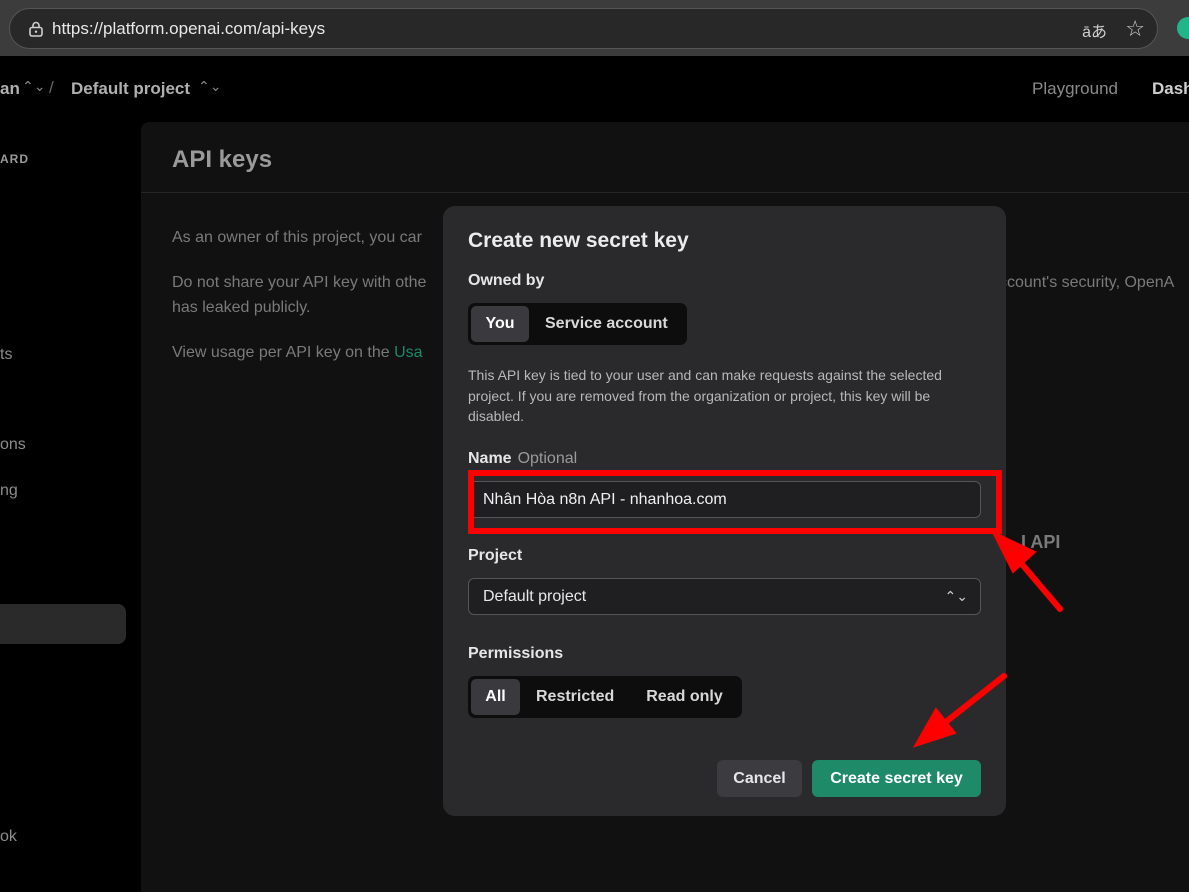  I want to click on warning-text-cont: ccount's security, OpenA, so click(1087, 282).